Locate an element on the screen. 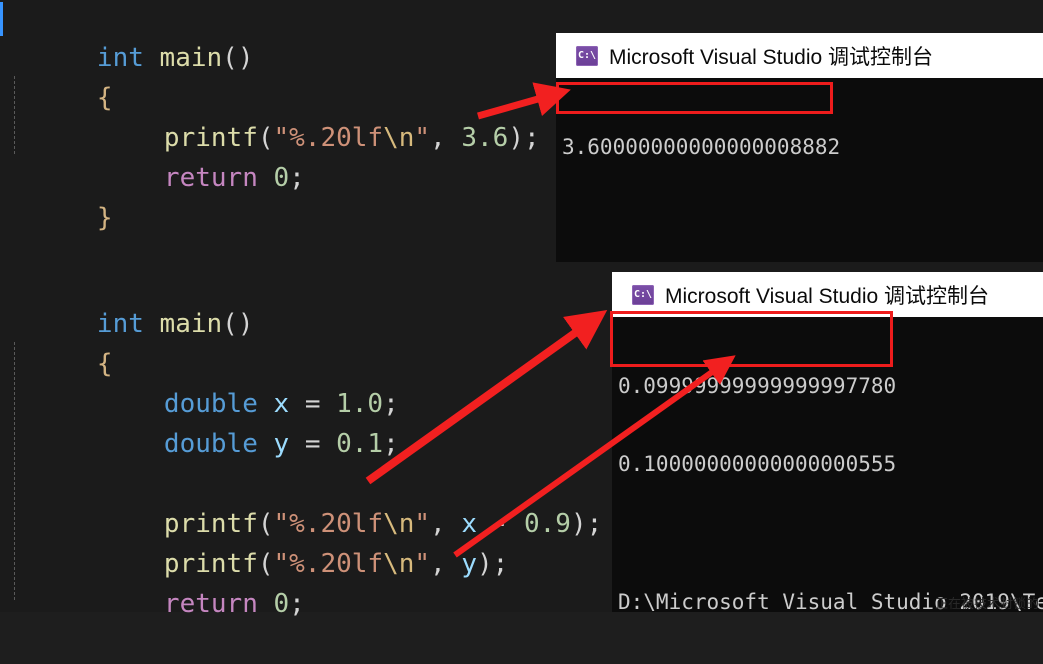  keyword-return: return is located at coordinates (210, 178).